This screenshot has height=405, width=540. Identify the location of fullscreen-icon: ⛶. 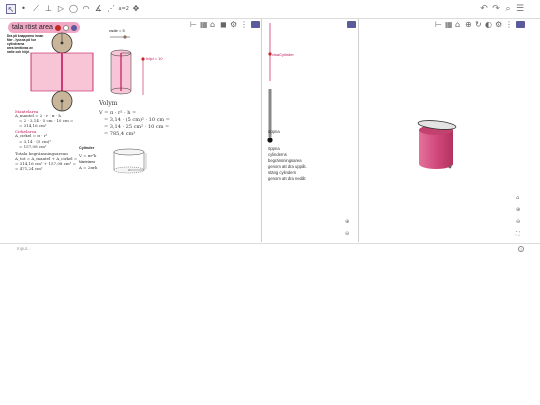
(518, 234).